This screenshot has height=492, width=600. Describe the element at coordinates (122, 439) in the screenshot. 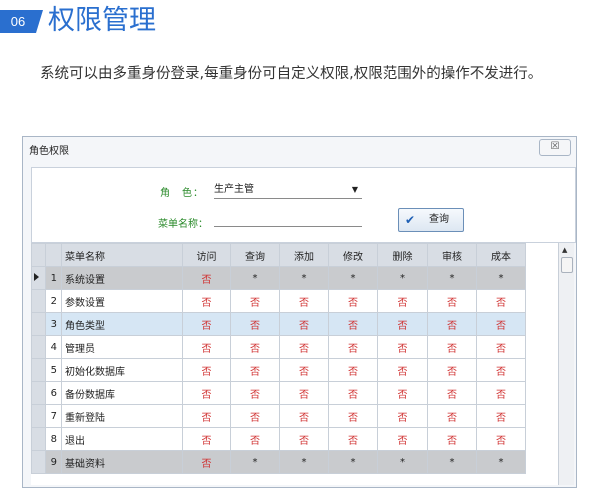

I see `menu-name-cell: 退出` at that location.